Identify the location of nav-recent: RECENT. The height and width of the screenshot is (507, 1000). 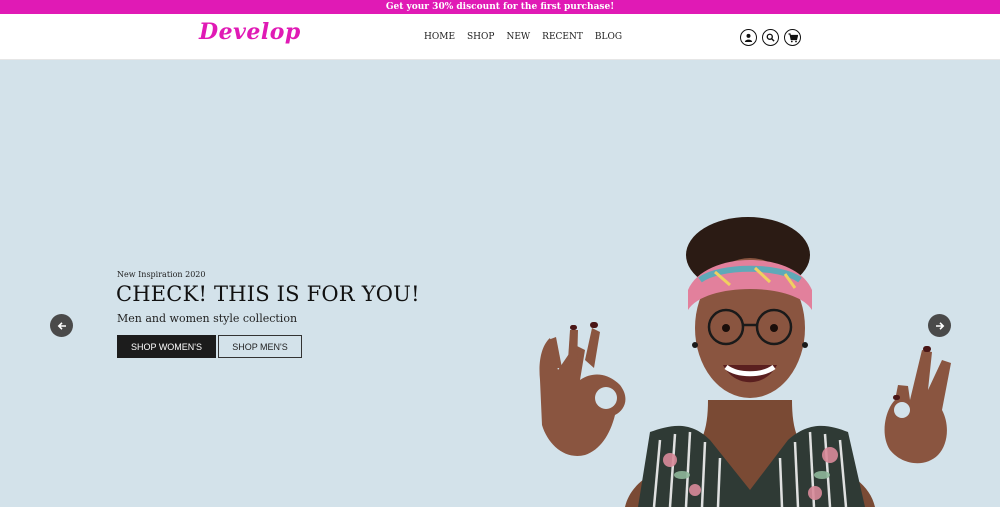
(562, 37).